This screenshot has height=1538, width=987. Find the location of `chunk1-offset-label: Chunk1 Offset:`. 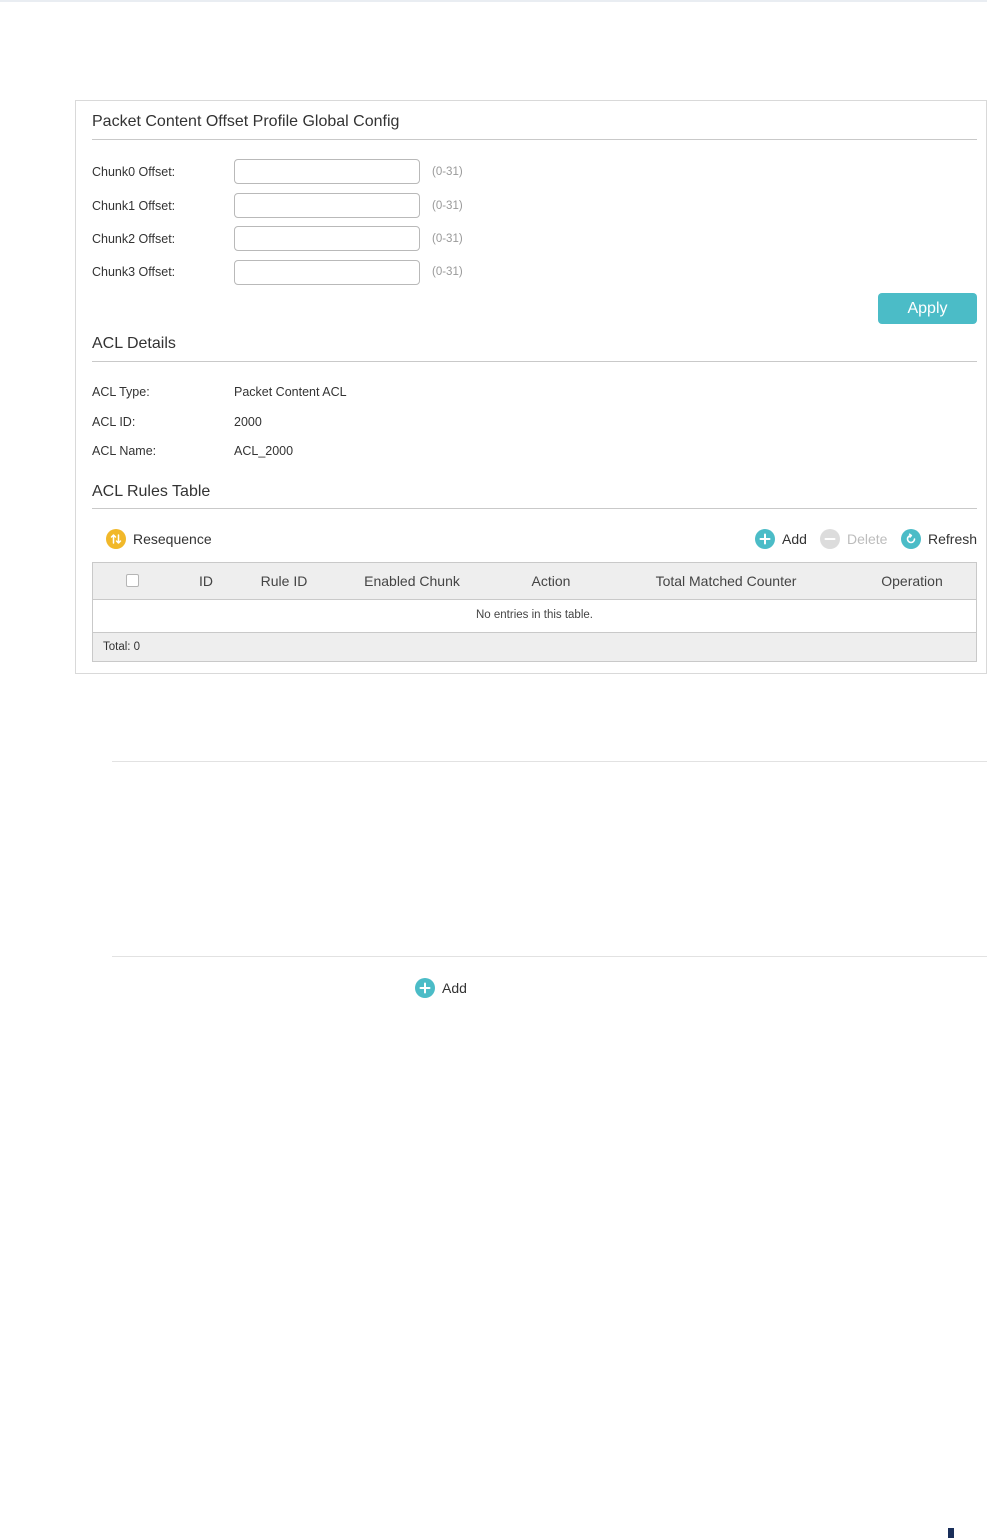

chunk1-offset-label: Chunk1 Offset: is located at coordinates (134, 206).